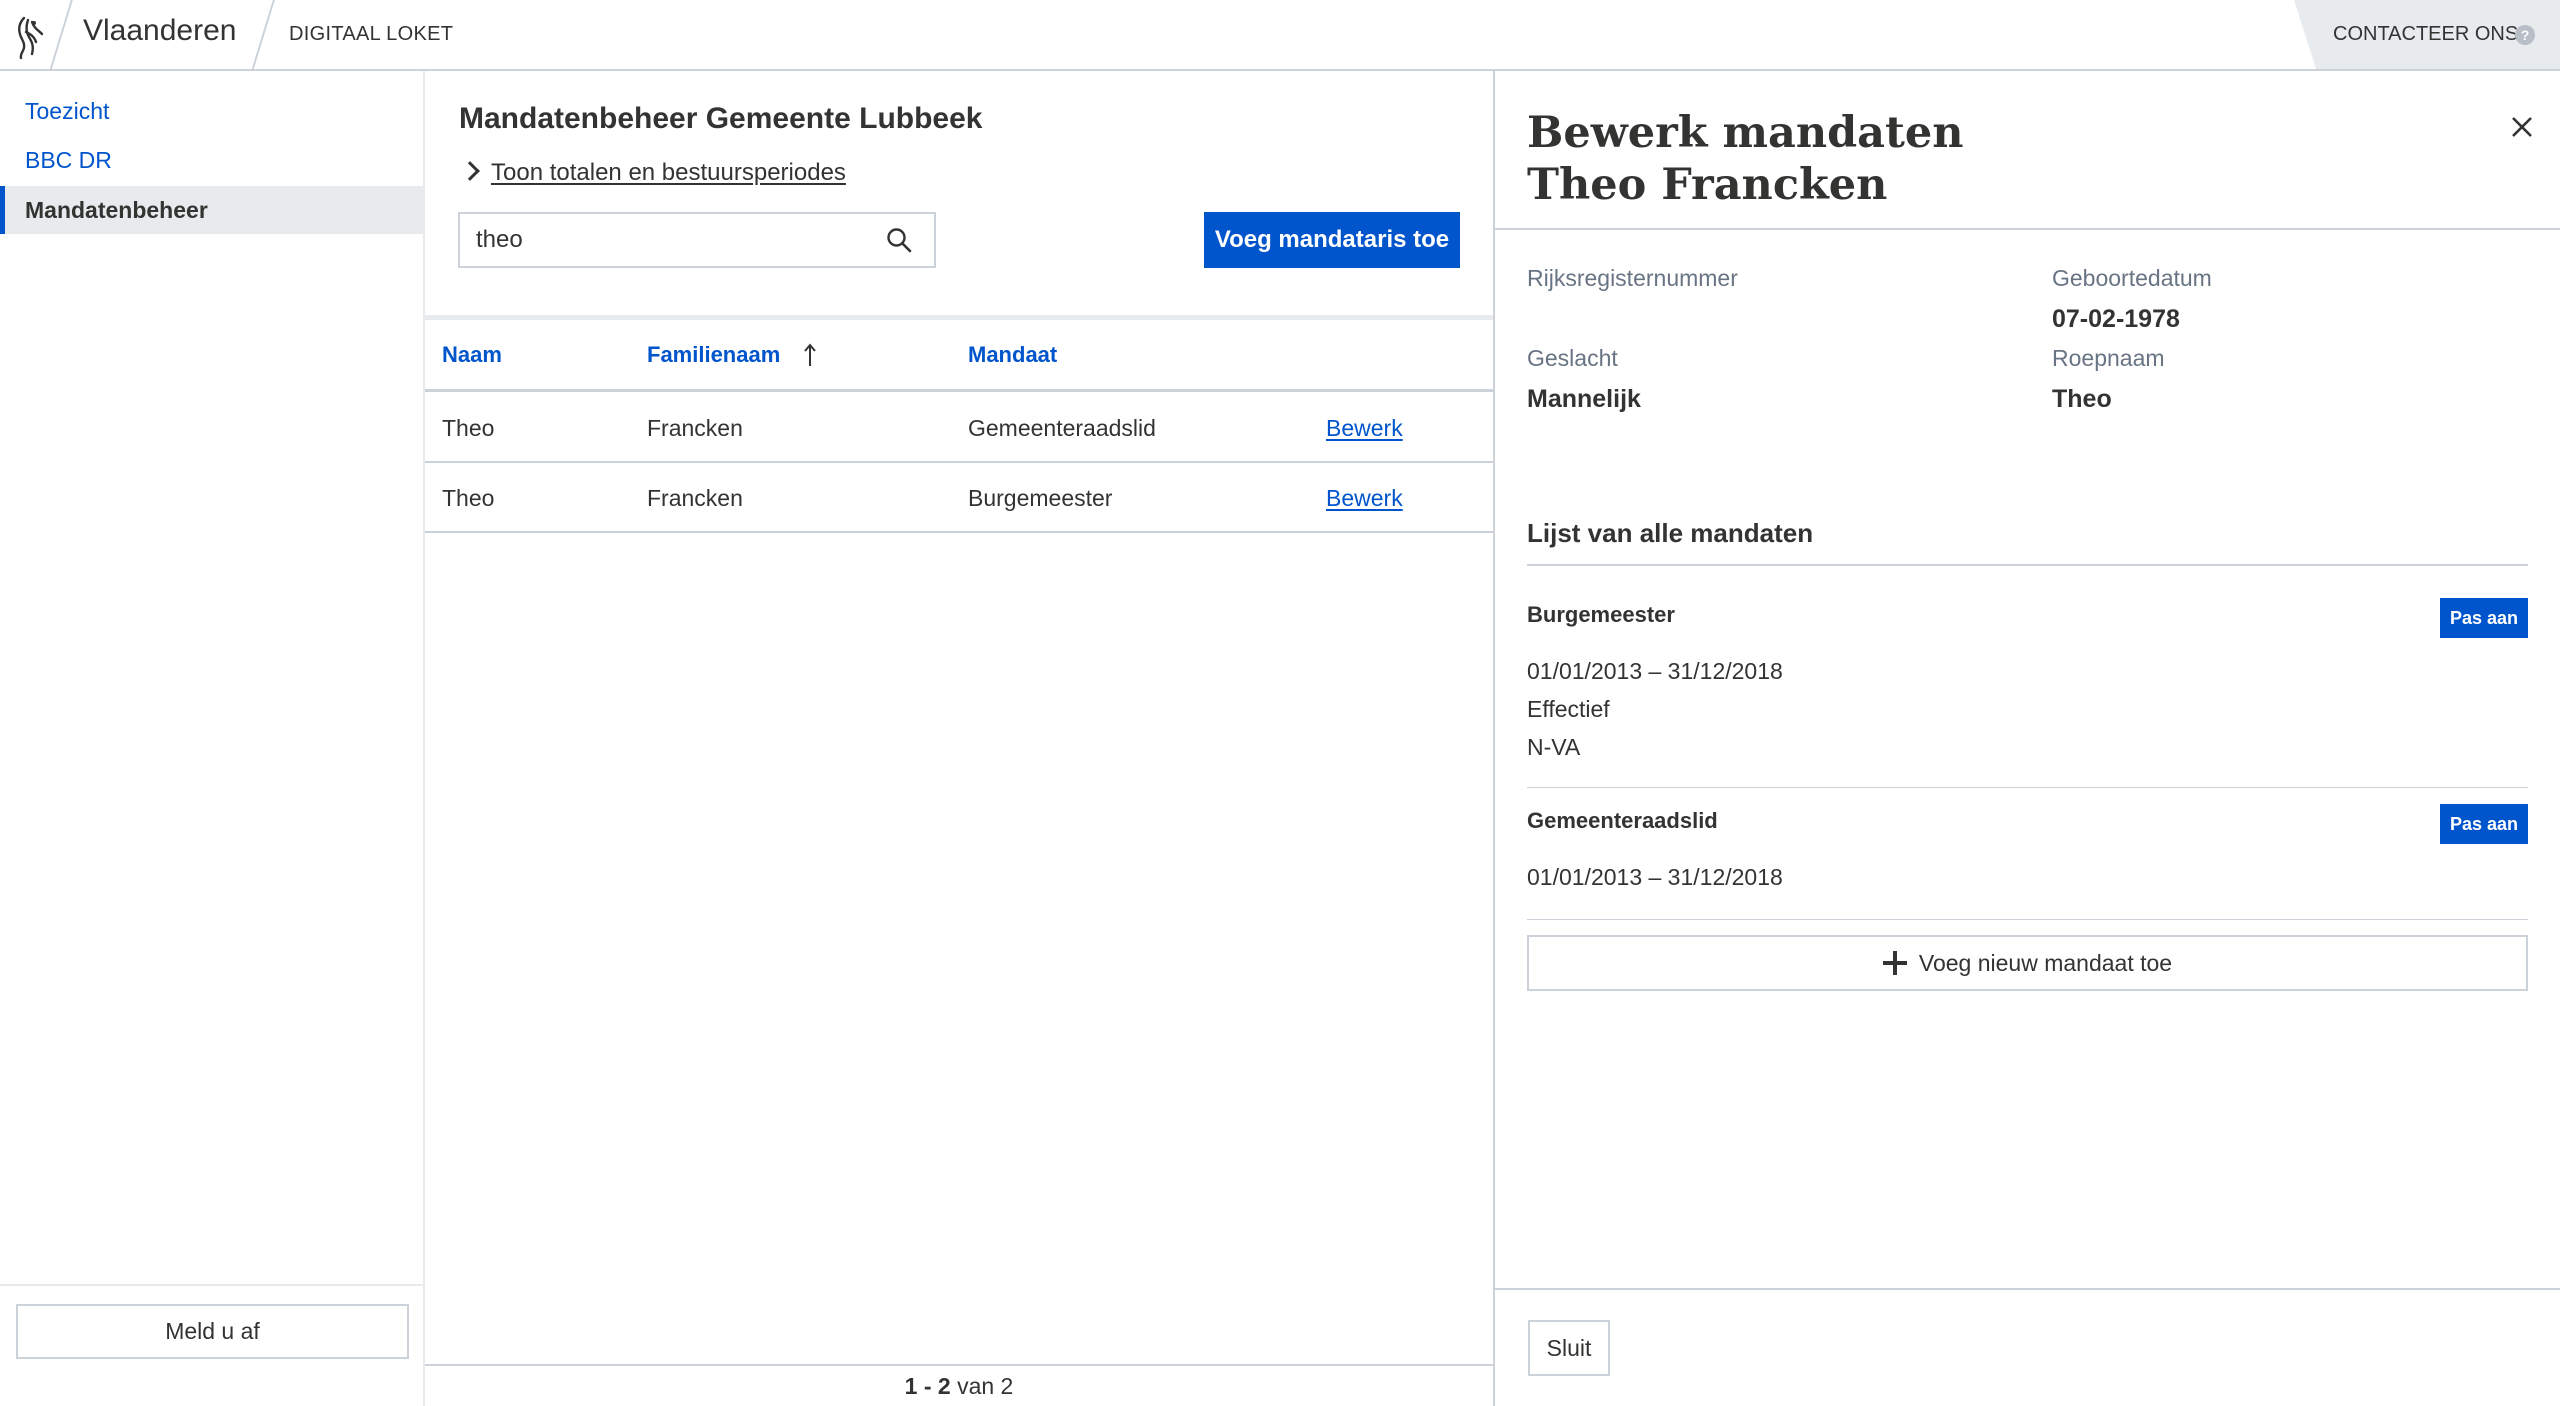 Image resolution: width=2560 pixels, height=1406 pixels. What do you see at coordinates (31, 36) in the screenshot?
I see `flemish-lion-logo-icon` at bounding box center [31, 36].